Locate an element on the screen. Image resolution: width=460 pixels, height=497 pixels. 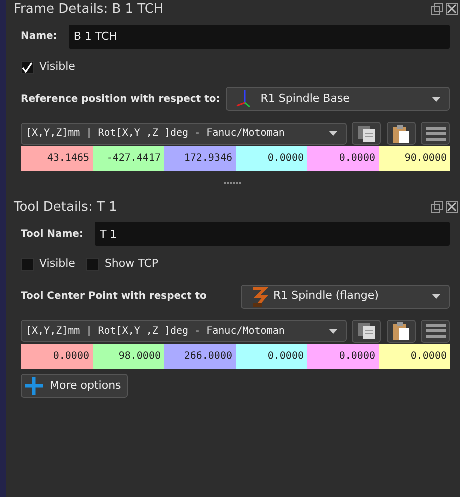
field-label: Tool Name: is located at coordinates (52, 235).